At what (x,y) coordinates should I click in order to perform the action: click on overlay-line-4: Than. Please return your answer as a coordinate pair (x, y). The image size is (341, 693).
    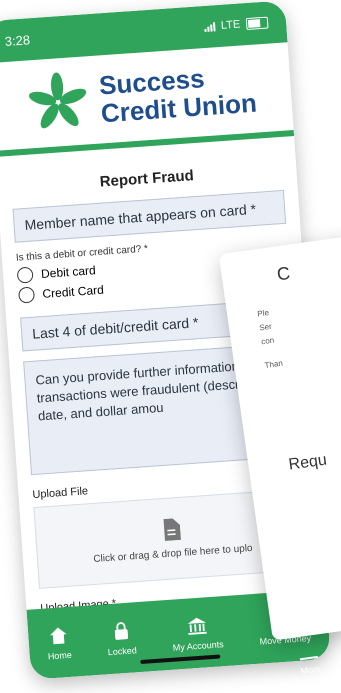
    Looking at the image, I should click on (274, 364).